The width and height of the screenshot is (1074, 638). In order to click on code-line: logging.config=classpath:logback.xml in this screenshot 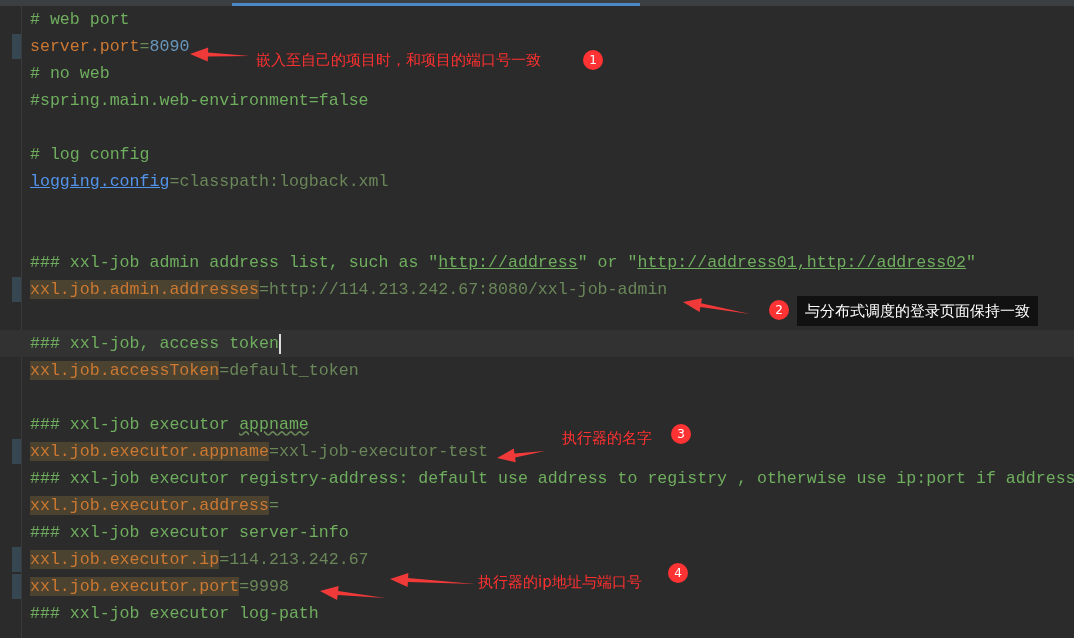, I will do `click(209, 181)`.